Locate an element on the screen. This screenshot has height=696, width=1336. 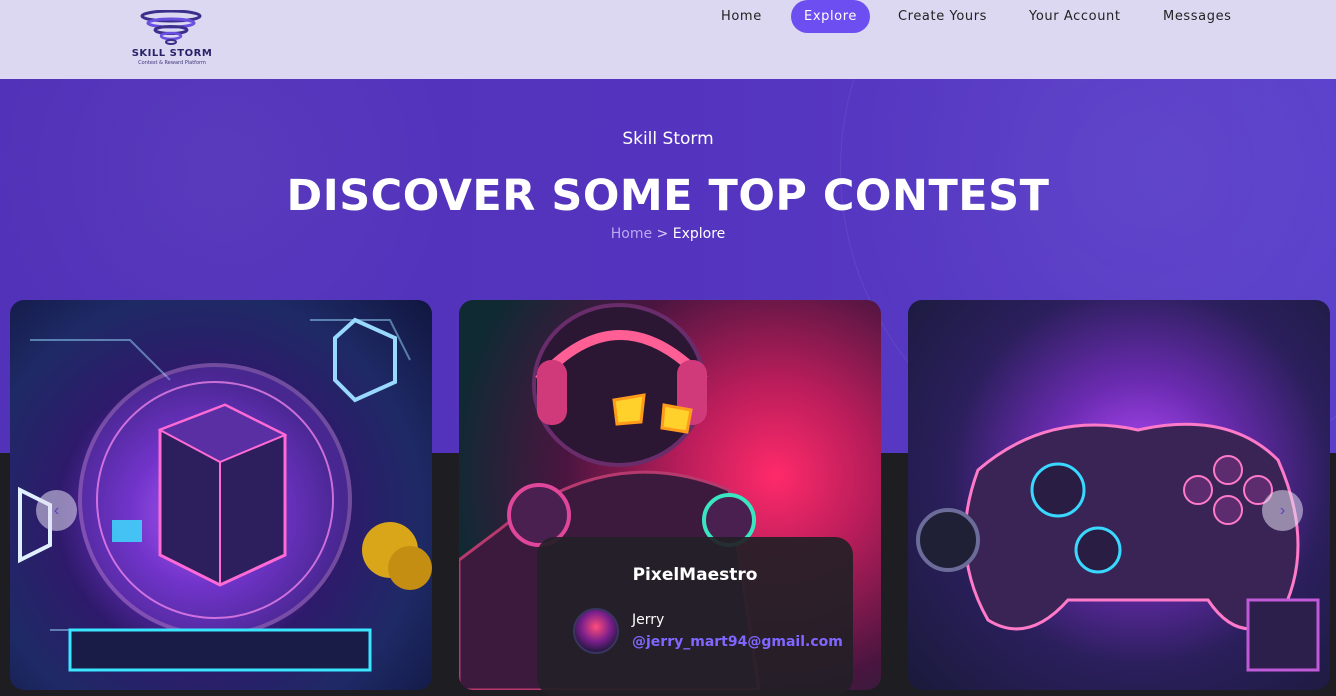
carousel-next-button: › is located at coordinates (1282, 510).